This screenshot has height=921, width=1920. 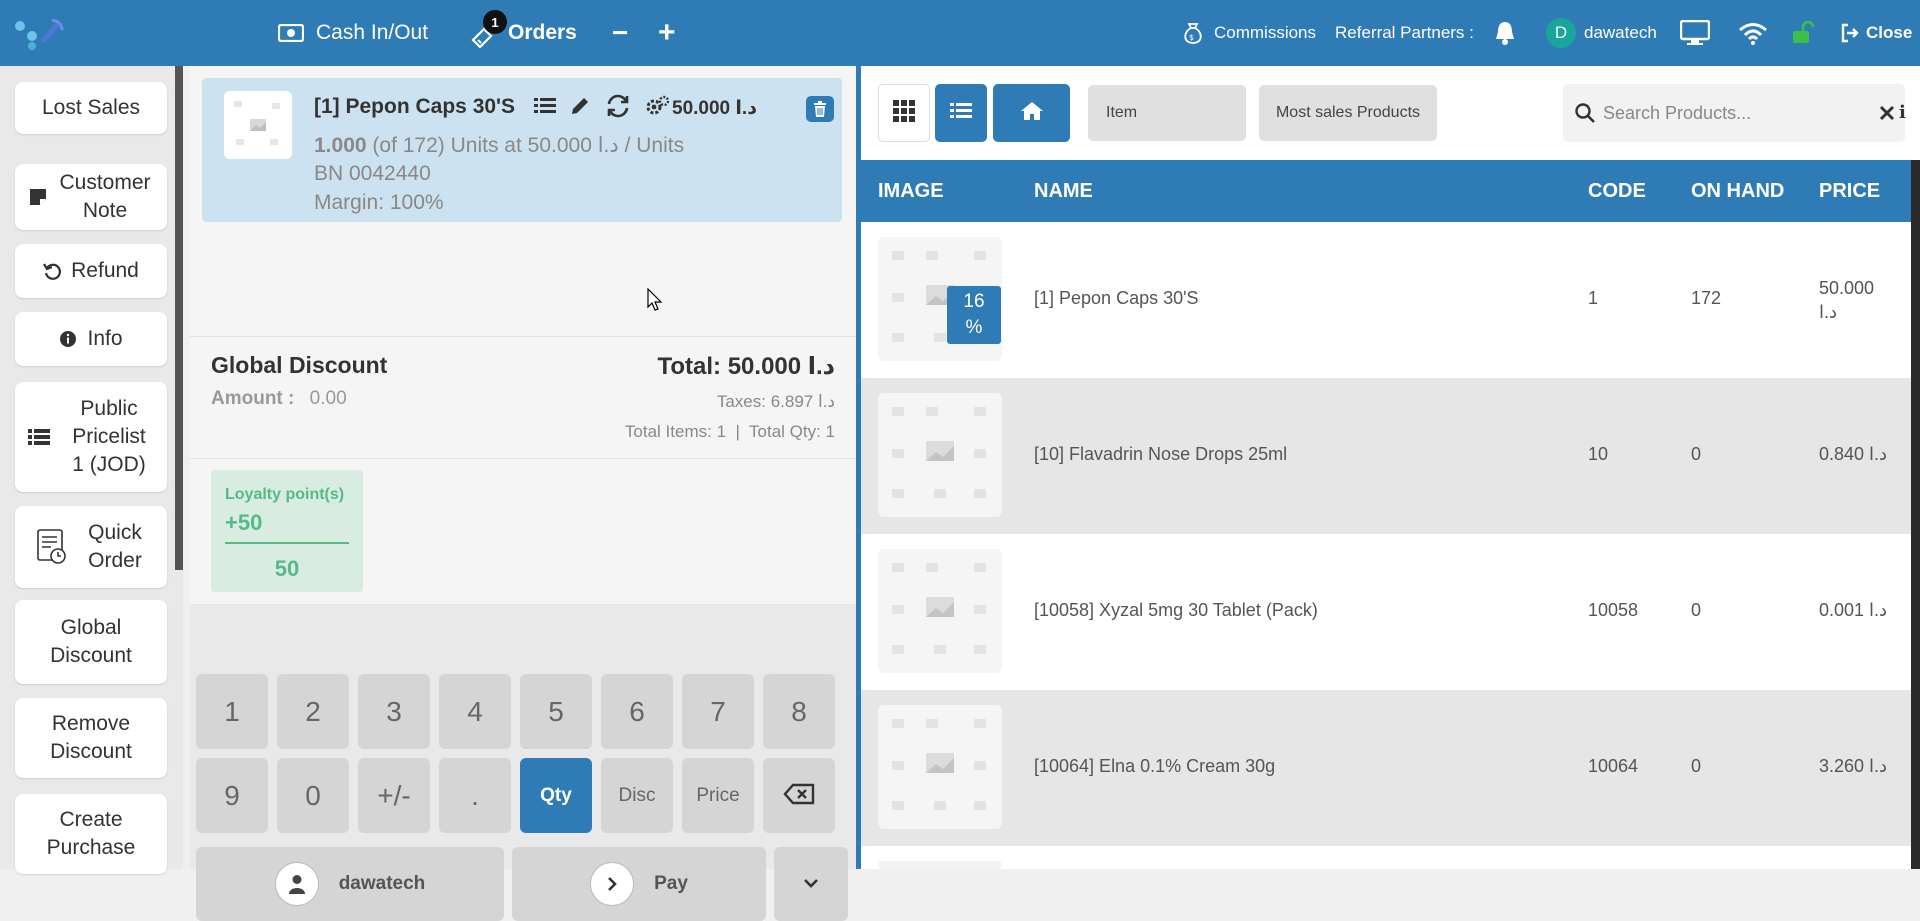 What do you see at coordinates (602, 108) in the screenshot?
I see `order-line-tools` at bounding box center [602, 108].